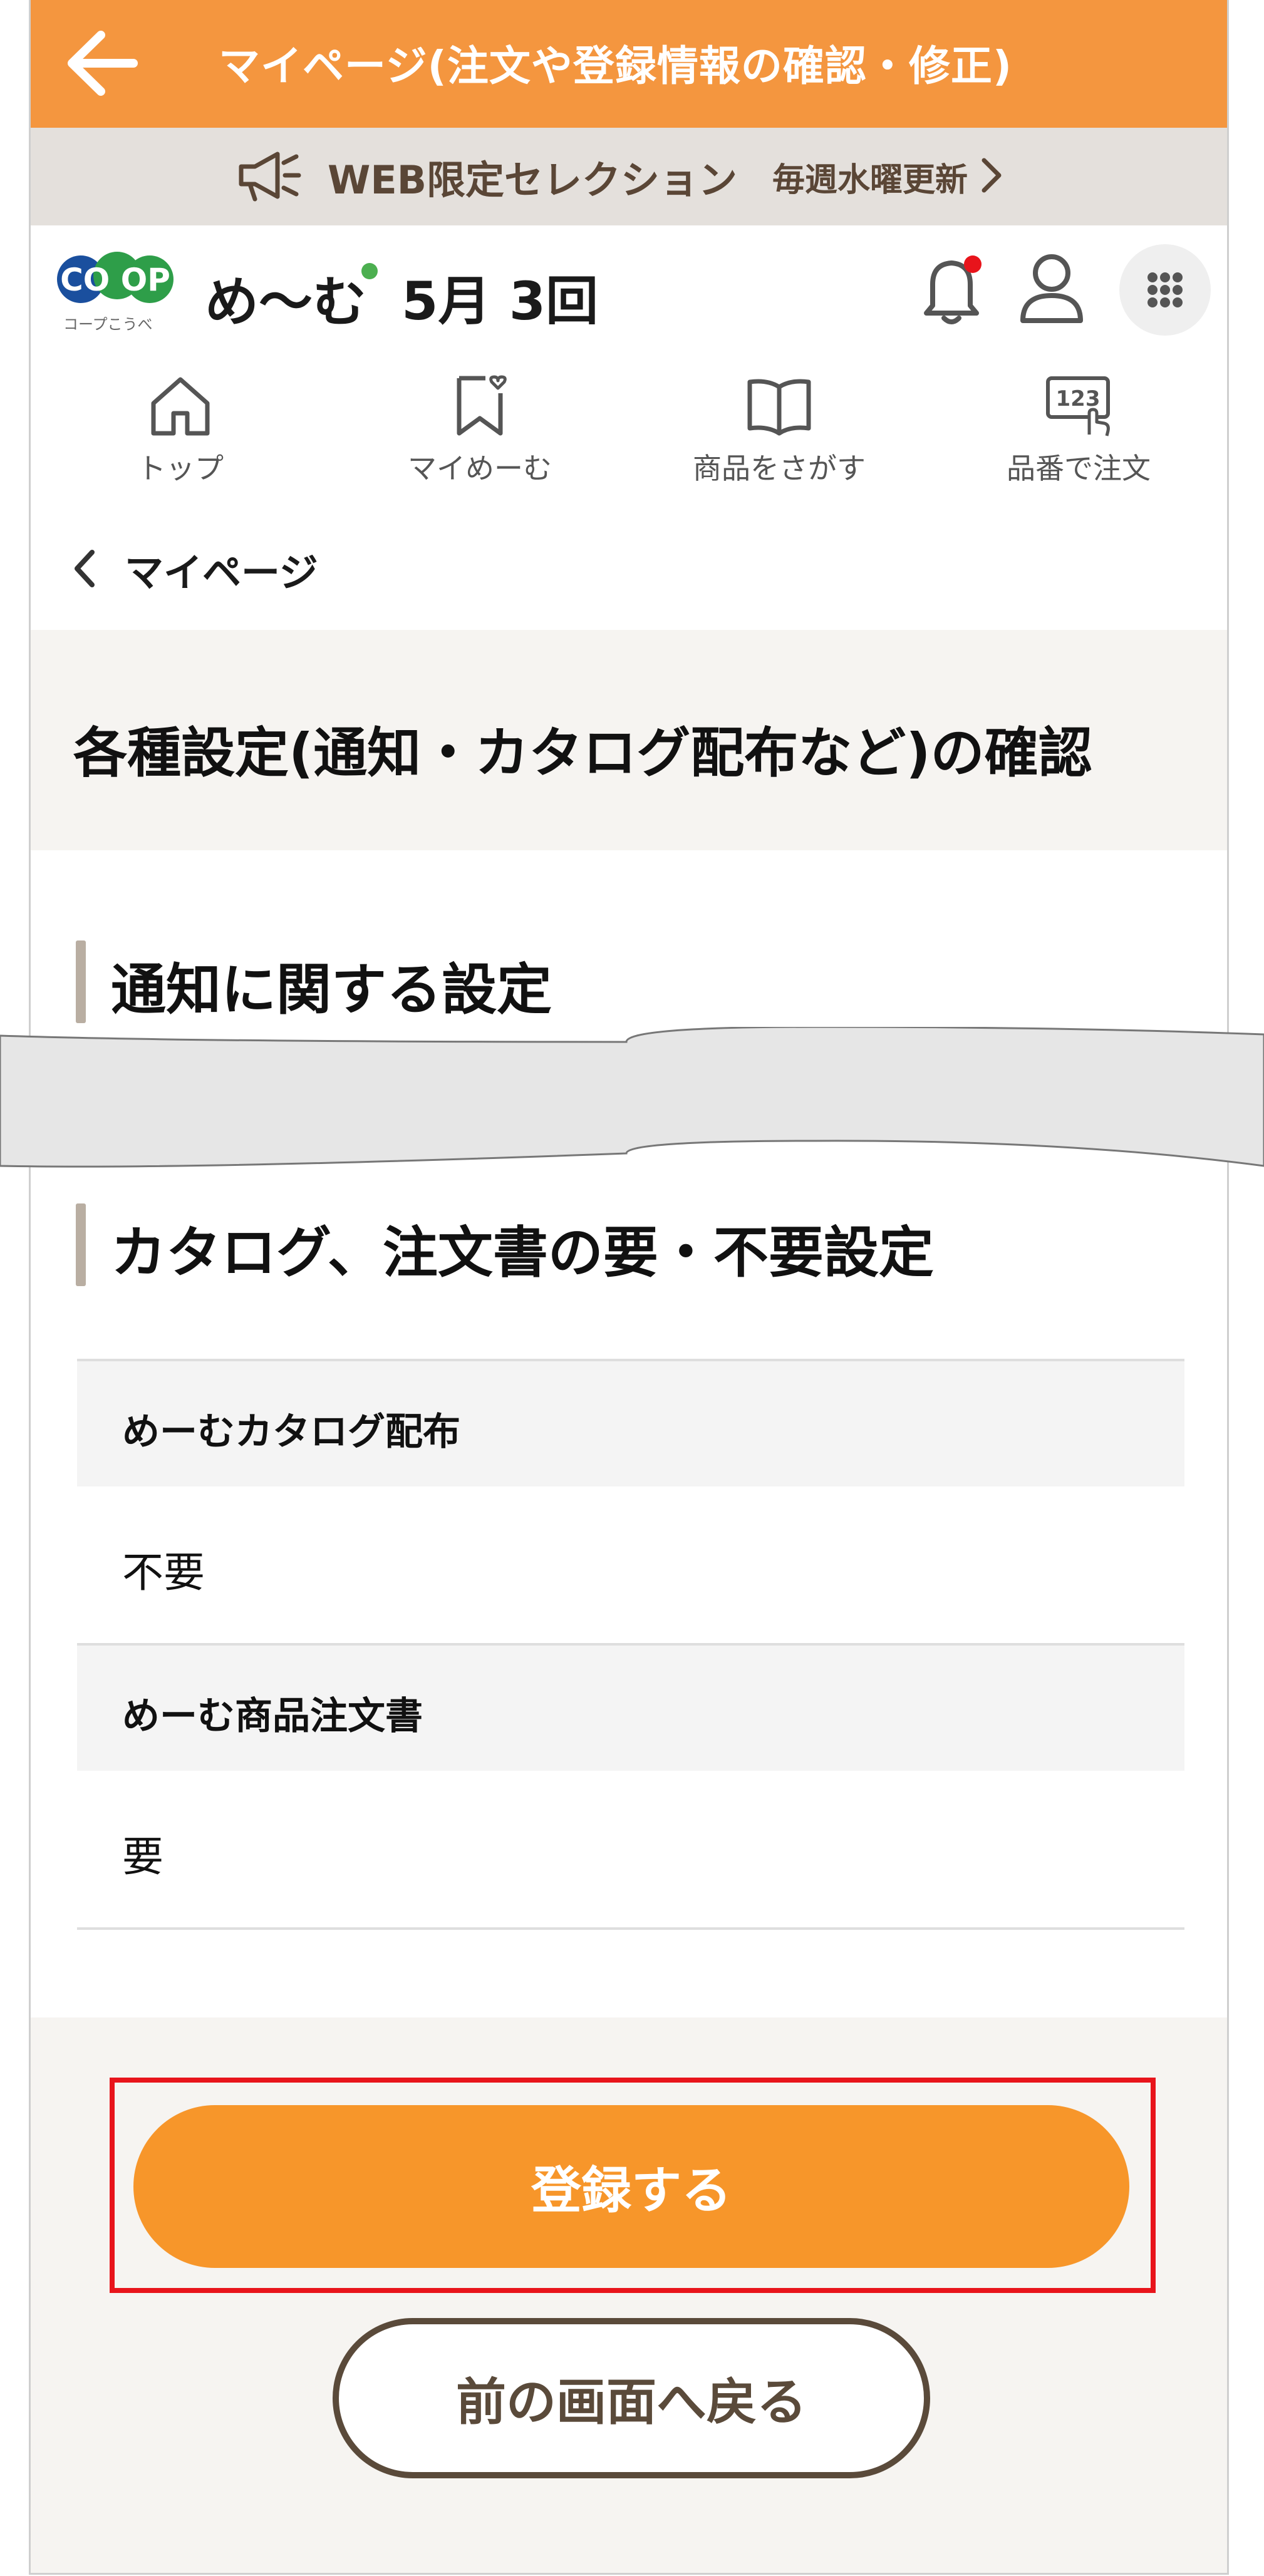 The width and height of the screenshot is (1264, 2576). I want to click on back-to-previous-button: 前の画面へ戻る, so click(632, 2398).